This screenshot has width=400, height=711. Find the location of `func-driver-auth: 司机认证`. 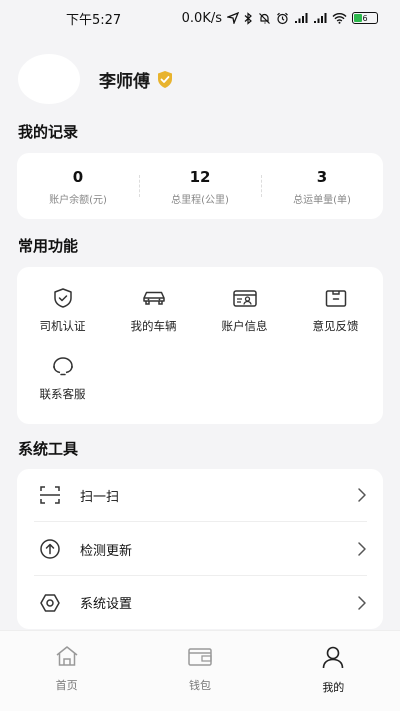

func-driver-auth: 司机认证 is located at coordinates (62, 310).